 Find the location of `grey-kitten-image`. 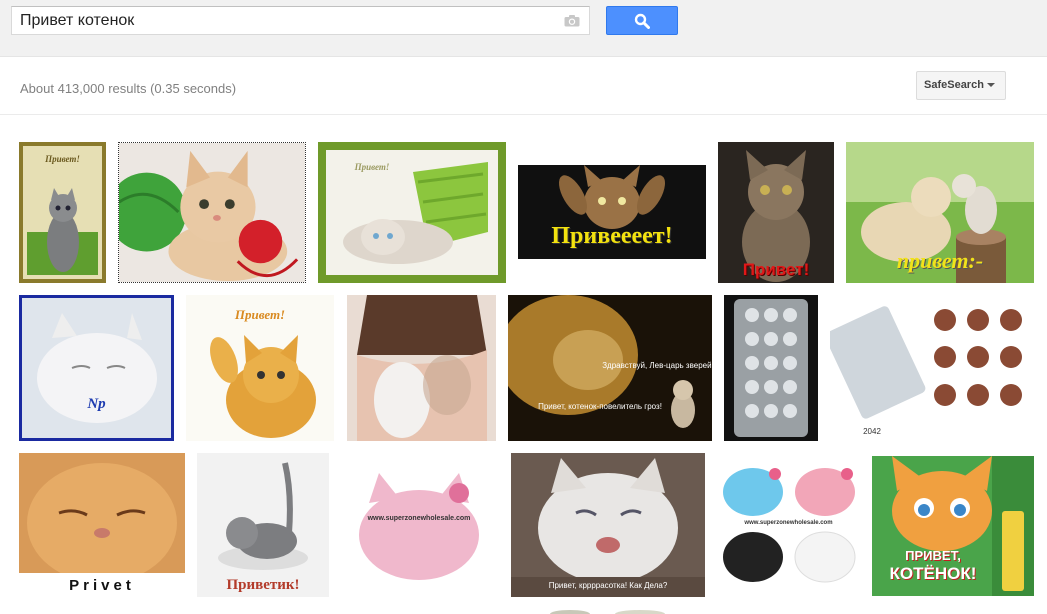

grey-kitten-image is located at coordinates (263, 525).